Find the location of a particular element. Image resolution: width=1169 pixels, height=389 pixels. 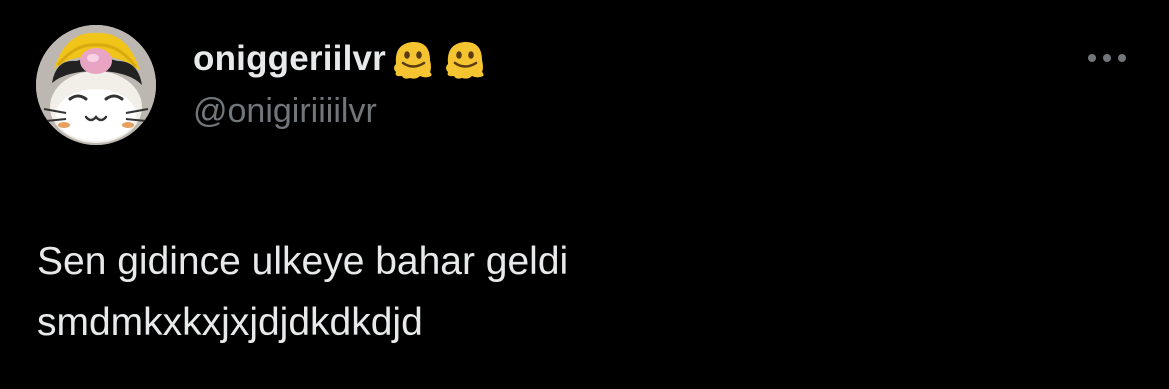

tweet-text-line: smdmkxkxjxjdjdkdkdjd is located at coordinates (230, 322).